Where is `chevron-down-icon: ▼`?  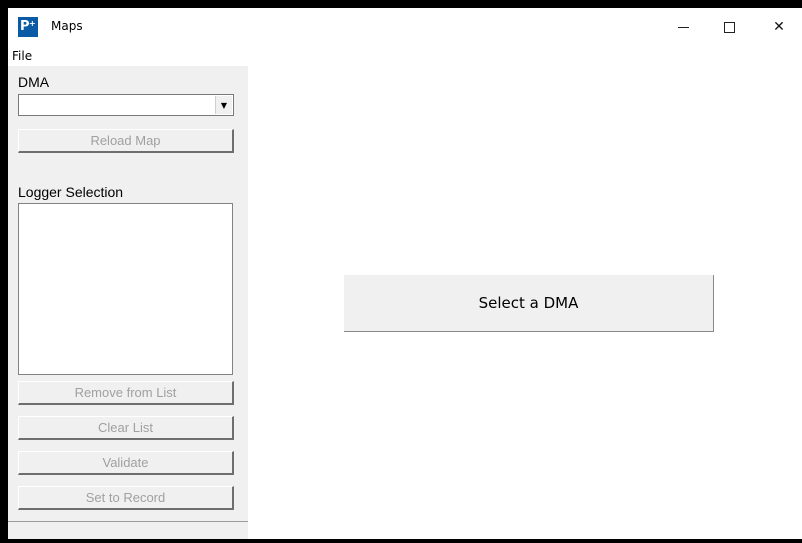
chevron-down-icon: ▼ is located at coordinates (223, 105).